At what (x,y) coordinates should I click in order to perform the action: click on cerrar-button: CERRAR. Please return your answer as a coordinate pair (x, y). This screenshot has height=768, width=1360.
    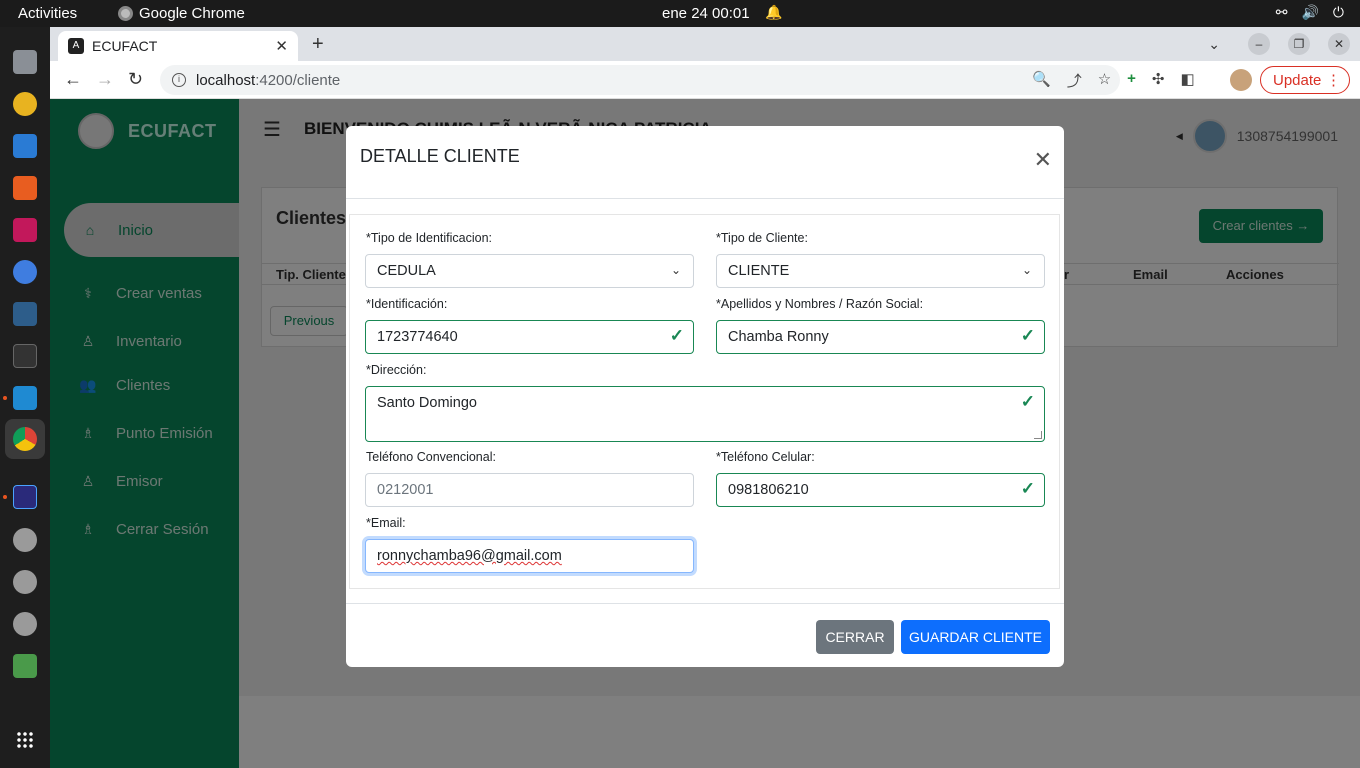
    Looking at the image, I should click on (855, 637).